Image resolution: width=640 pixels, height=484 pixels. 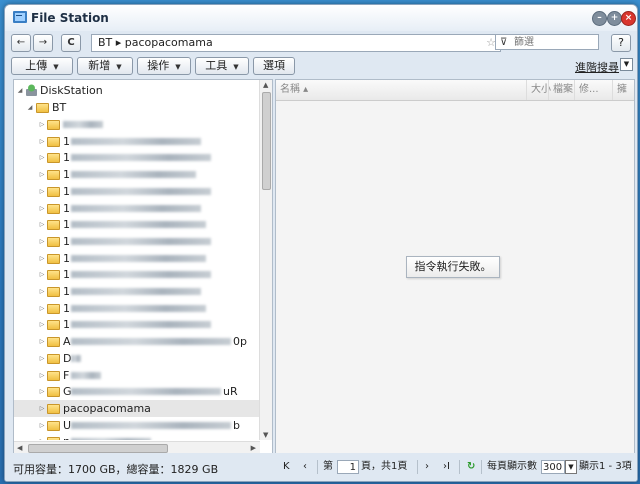 I want to click on tree-node-folder: ▷ F, so click(x=137, y=375).